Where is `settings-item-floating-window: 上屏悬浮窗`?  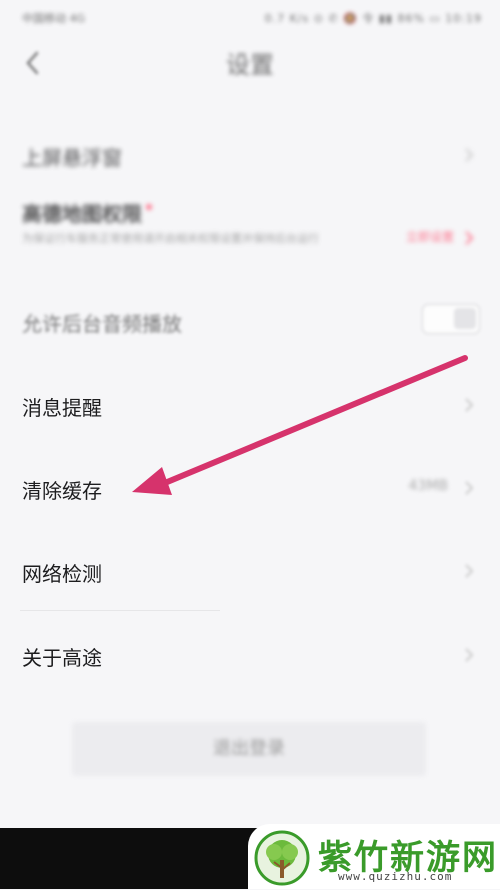
settings-item-floating-window: 上屏悬浮窗 is located at coordinates (250, 155).